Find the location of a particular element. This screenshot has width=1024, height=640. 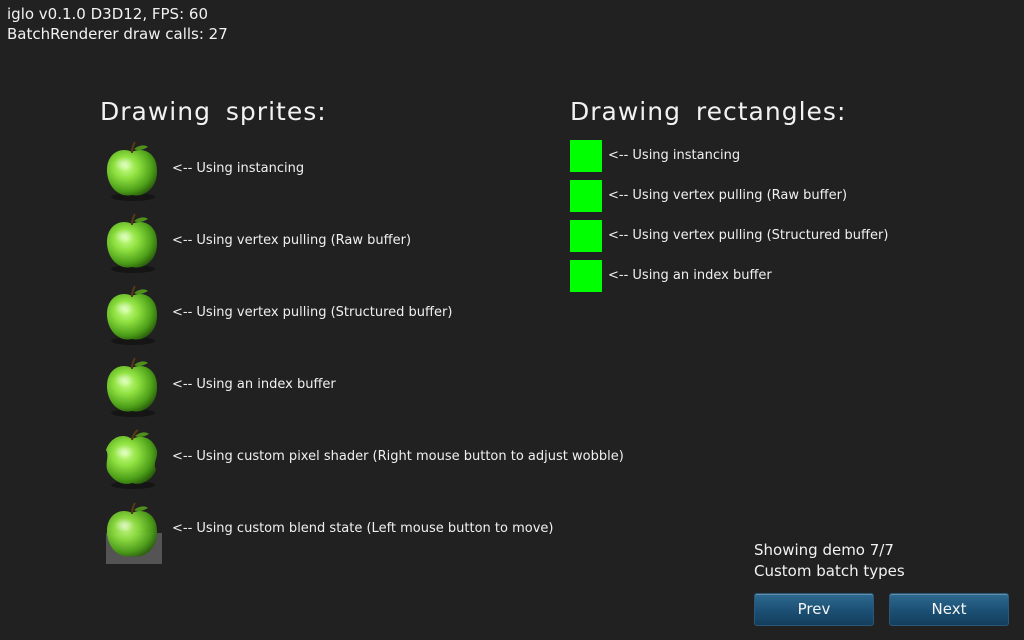

sprite-row-label: <-- Using an index buffer is located at coordinates (254, 384).